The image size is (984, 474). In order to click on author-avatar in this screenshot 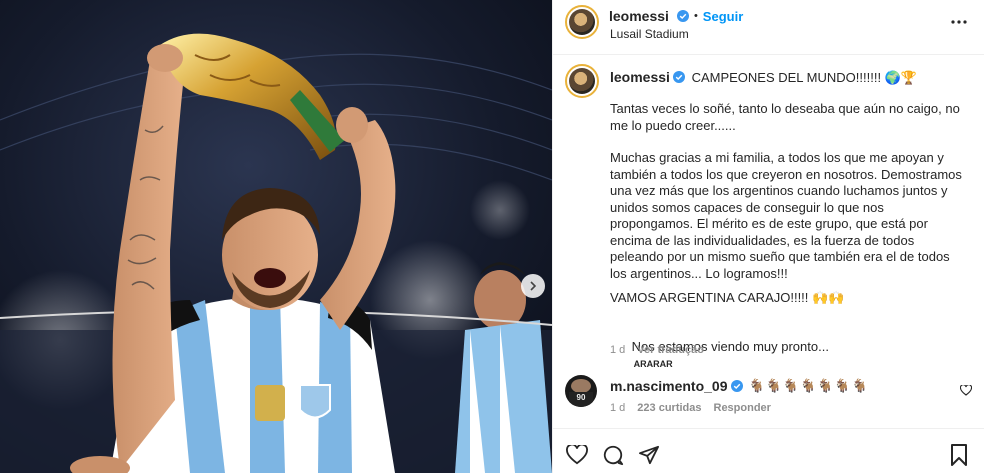, I will do `click(582, 22)`.